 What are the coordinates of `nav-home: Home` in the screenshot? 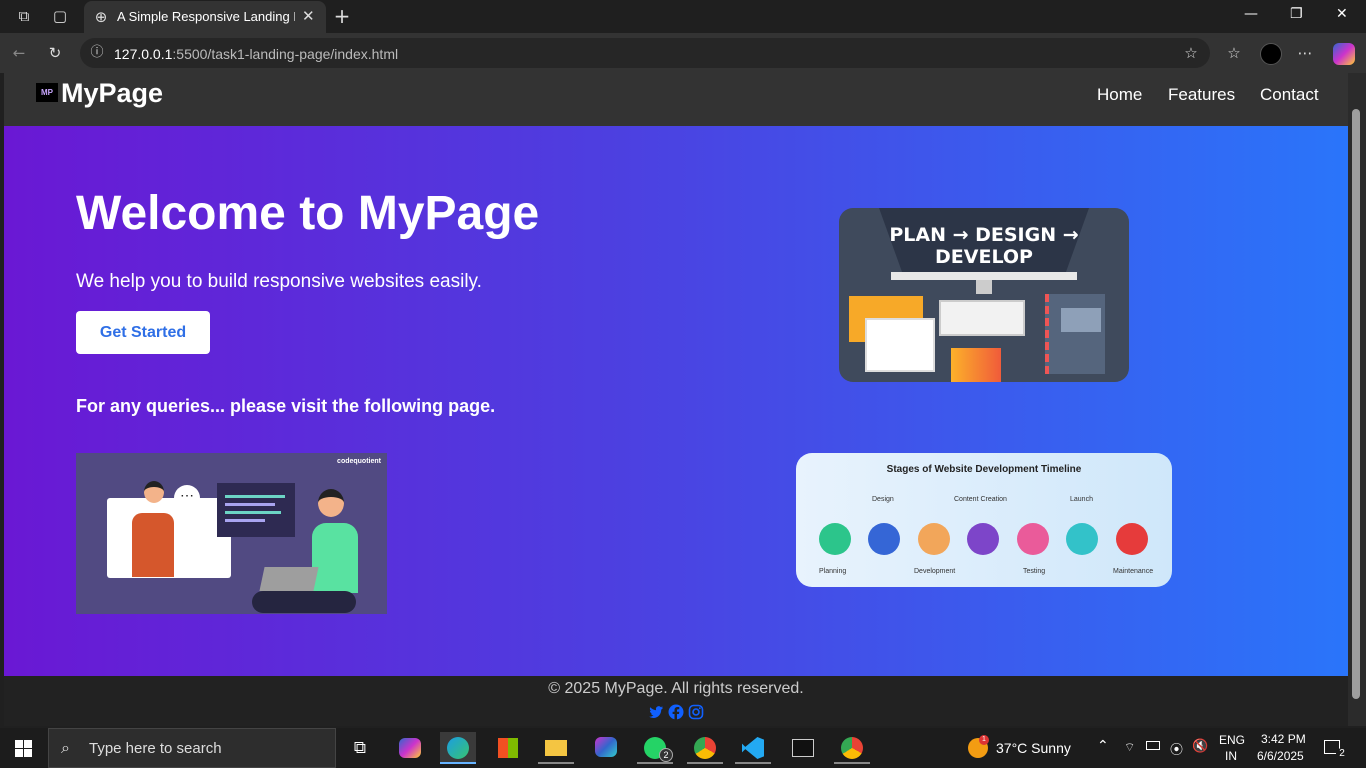 It's located at (1119, 95).